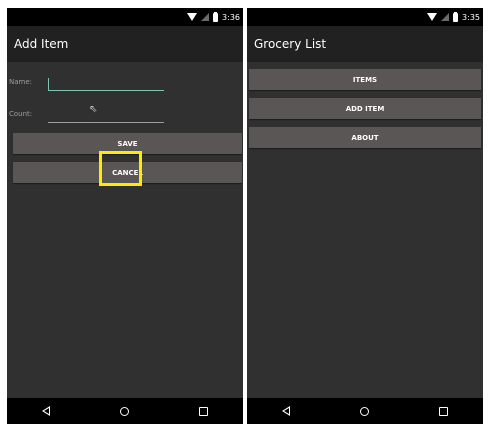  Describe the element at coordinates (106, 90) in the screenshot. I see `name-input` at that location.